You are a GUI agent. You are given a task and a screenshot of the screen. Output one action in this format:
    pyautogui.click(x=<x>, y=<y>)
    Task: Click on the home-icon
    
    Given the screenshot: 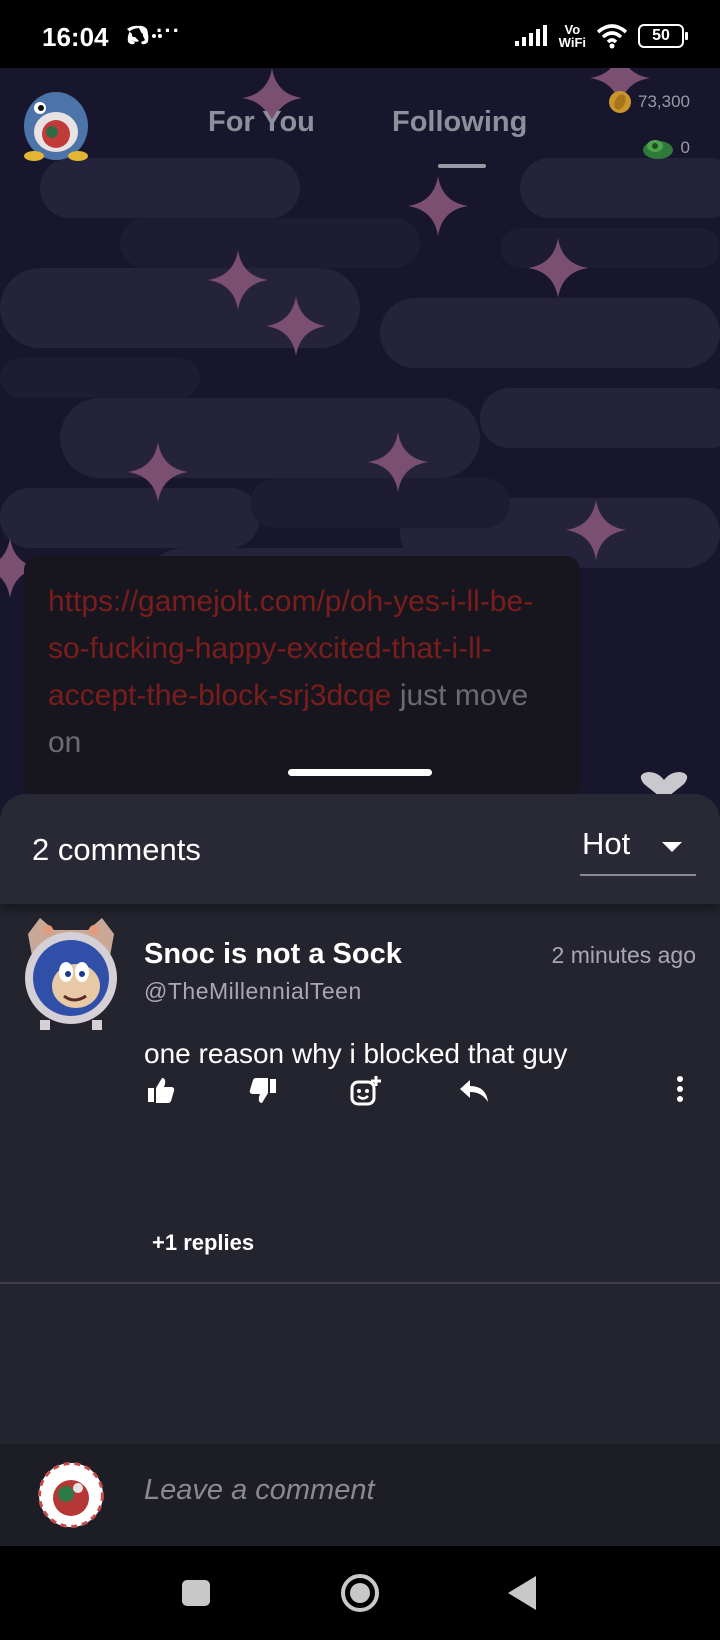 What is the action you would take?
    pyautogui.click(x=360, y=1593)
    